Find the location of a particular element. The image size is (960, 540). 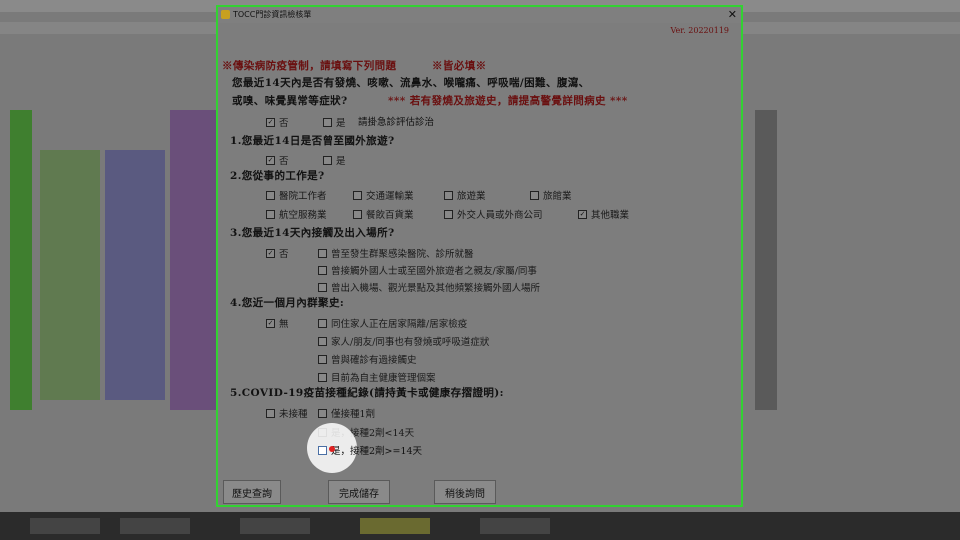

option-label: 餐飲百貨業 is located at coordinates (390, 215).